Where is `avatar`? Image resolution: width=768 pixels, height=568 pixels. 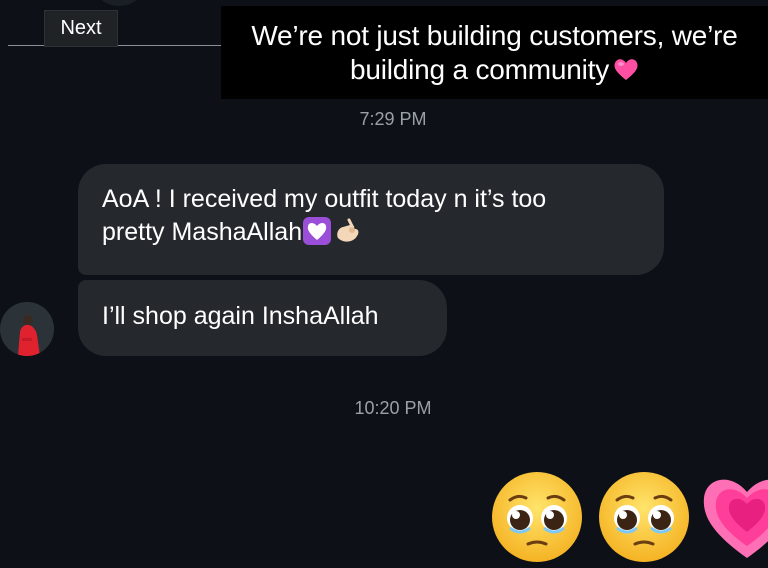
avatar is located at coordinates (27, 329).